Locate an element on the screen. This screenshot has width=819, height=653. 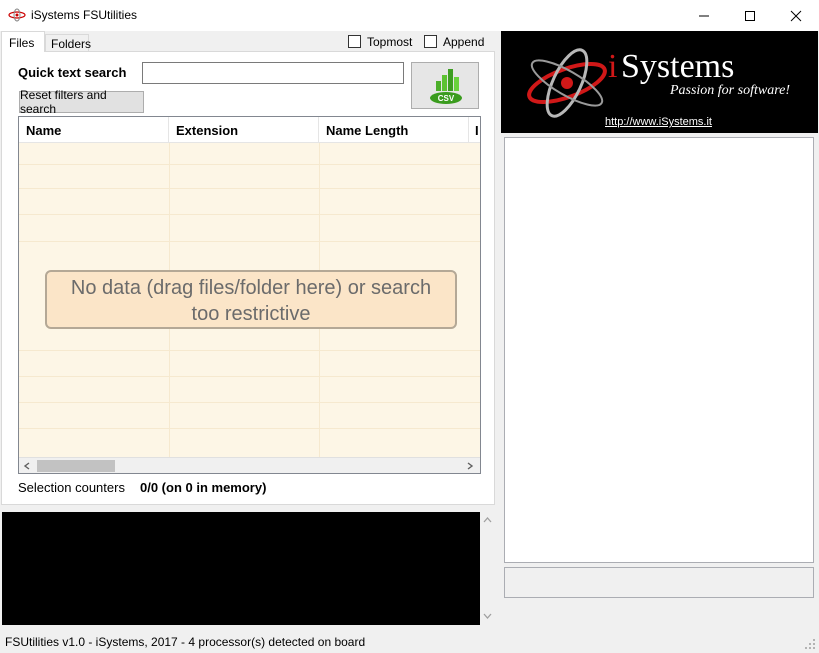
scroll-down-icon is located at coordinates (487, 616).